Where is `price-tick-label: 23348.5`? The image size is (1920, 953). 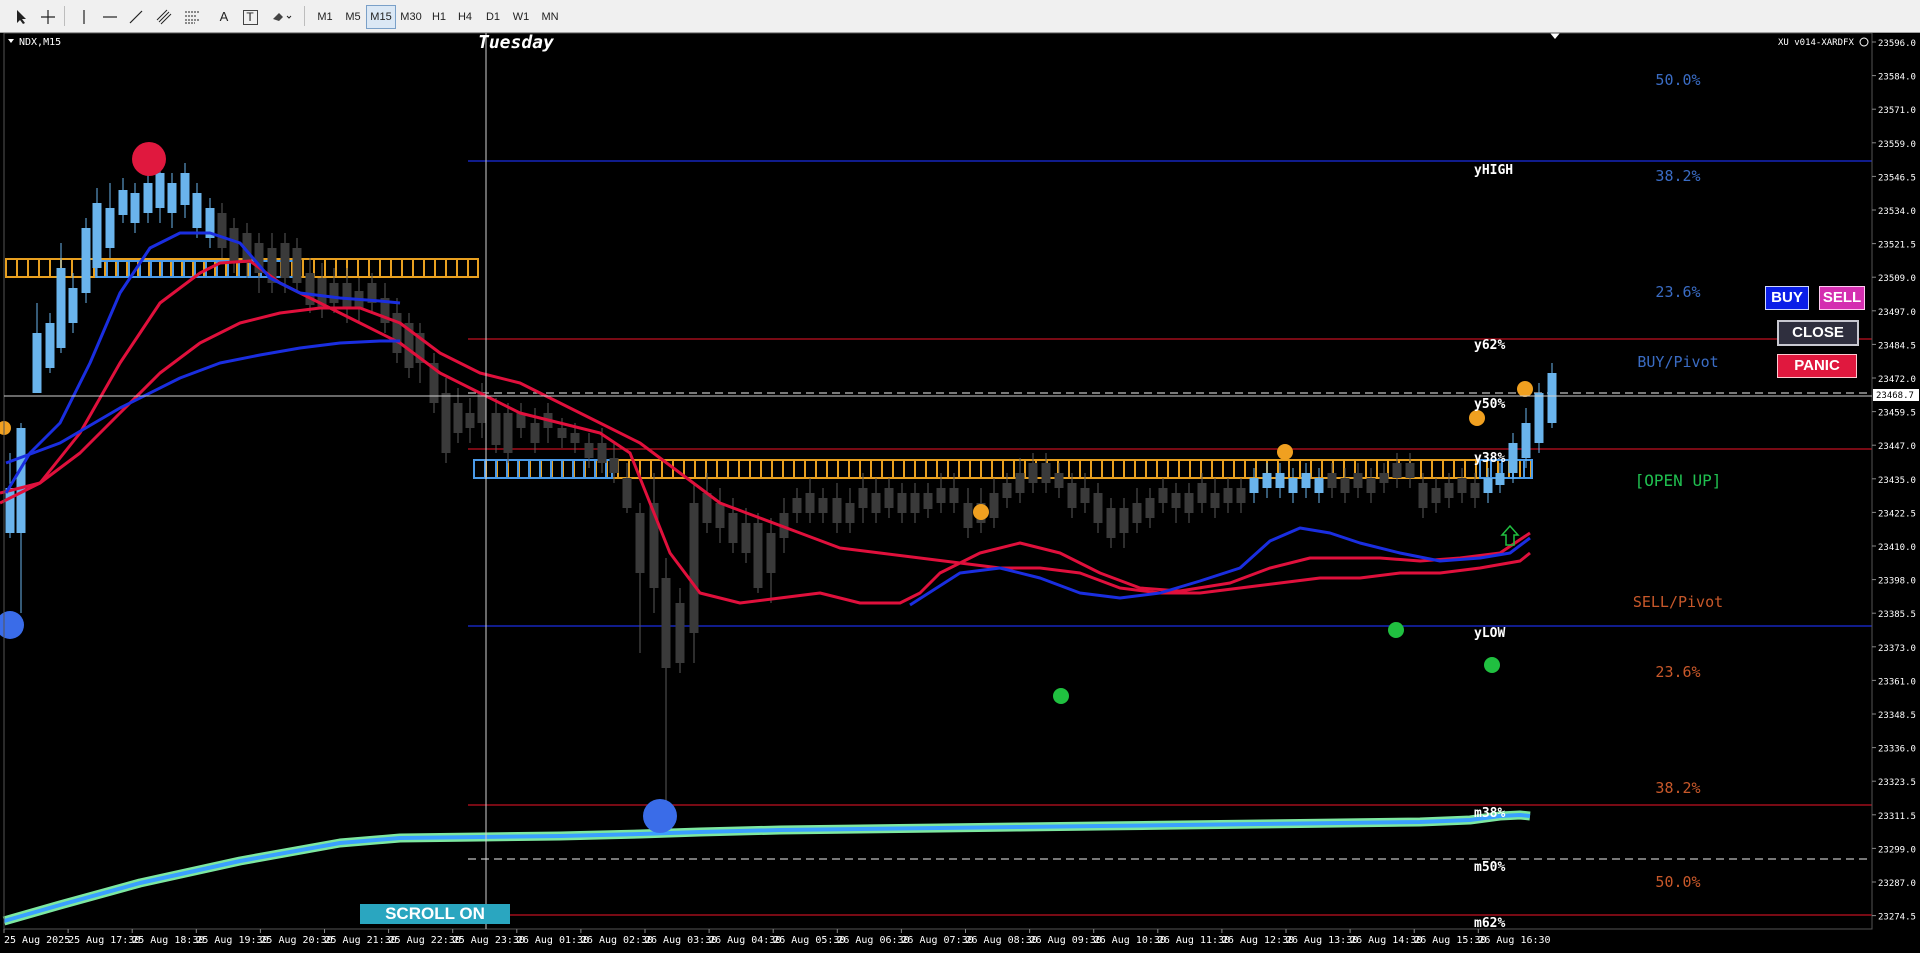 price-tick-label: 23348.5 is located at coordinates (1897, 716).